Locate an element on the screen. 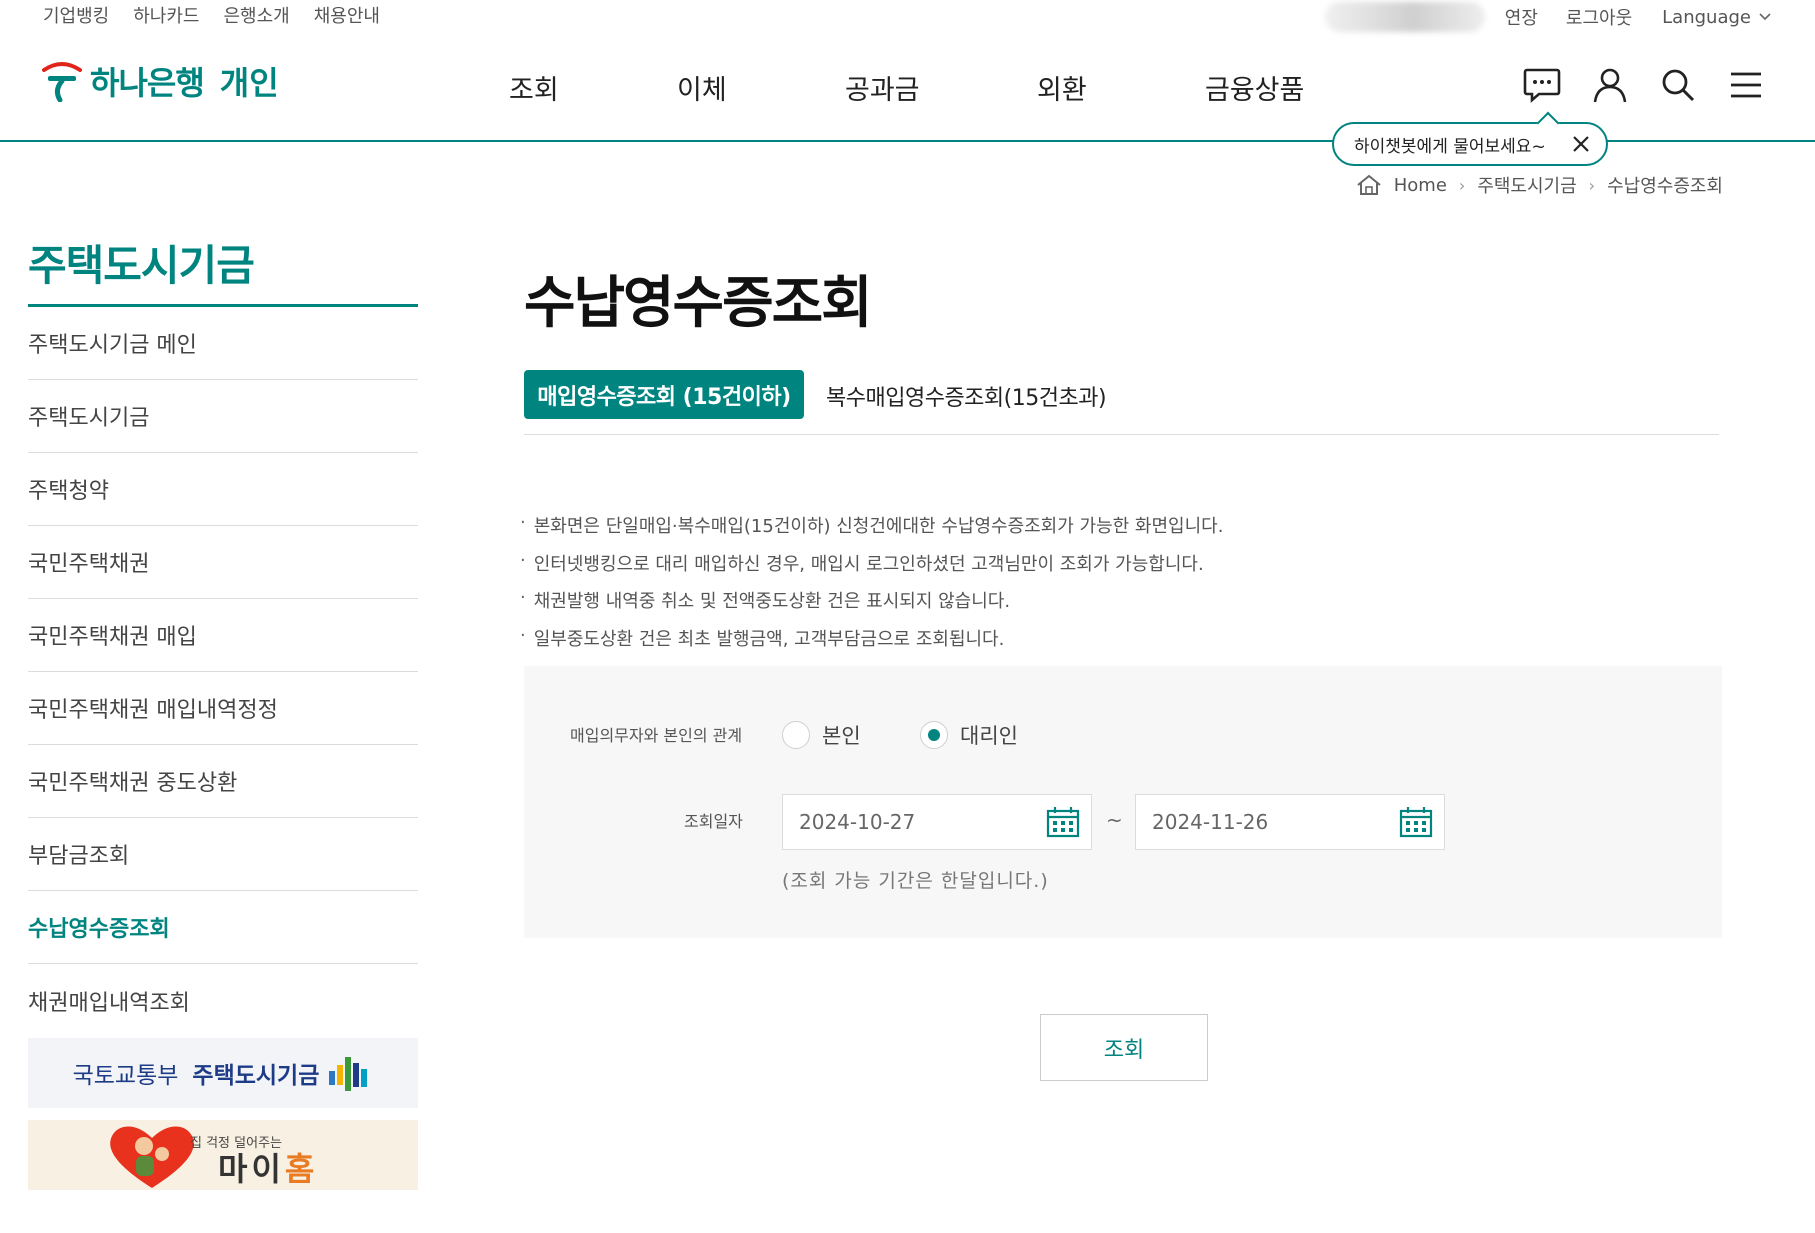 The height and width of the screenshot is (1233, 1815). notice-item: · 채권발행 내역중 취소 및 전액중도상환 건은 표시되지 않습니다. is located at coordinates (871, 606).